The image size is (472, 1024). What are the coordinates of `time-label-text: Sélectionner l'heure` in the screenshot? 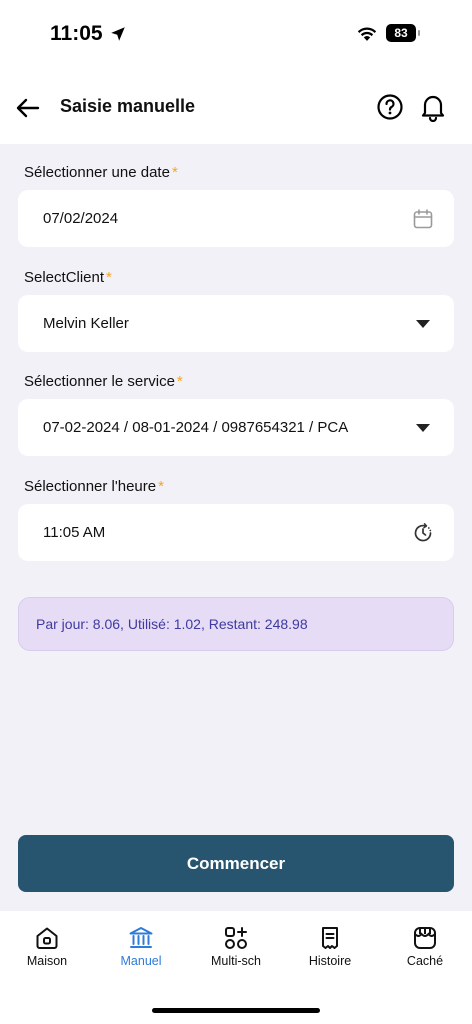 It's located at (90, 486).